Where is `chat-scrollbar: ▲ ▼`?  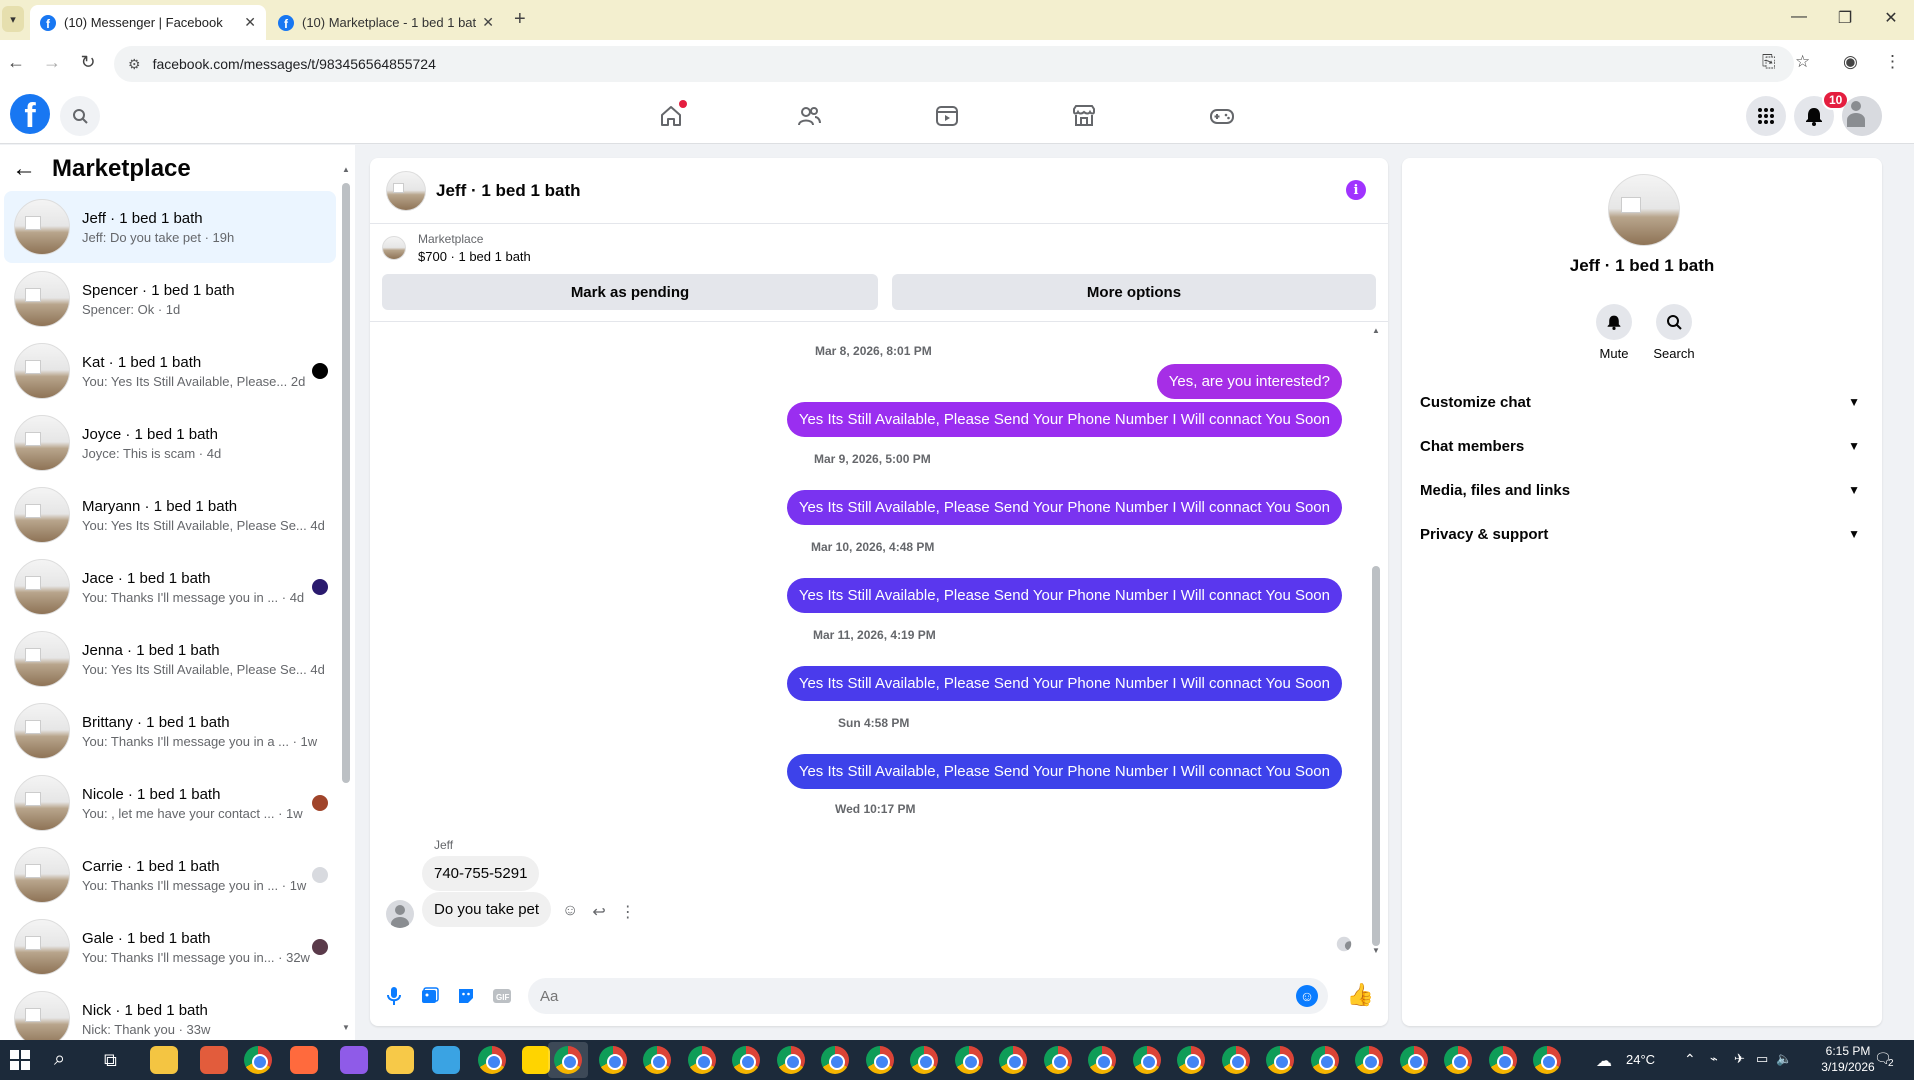 chat-scrollbar: ▲ ▼ is located at coordinates (1376, 641).